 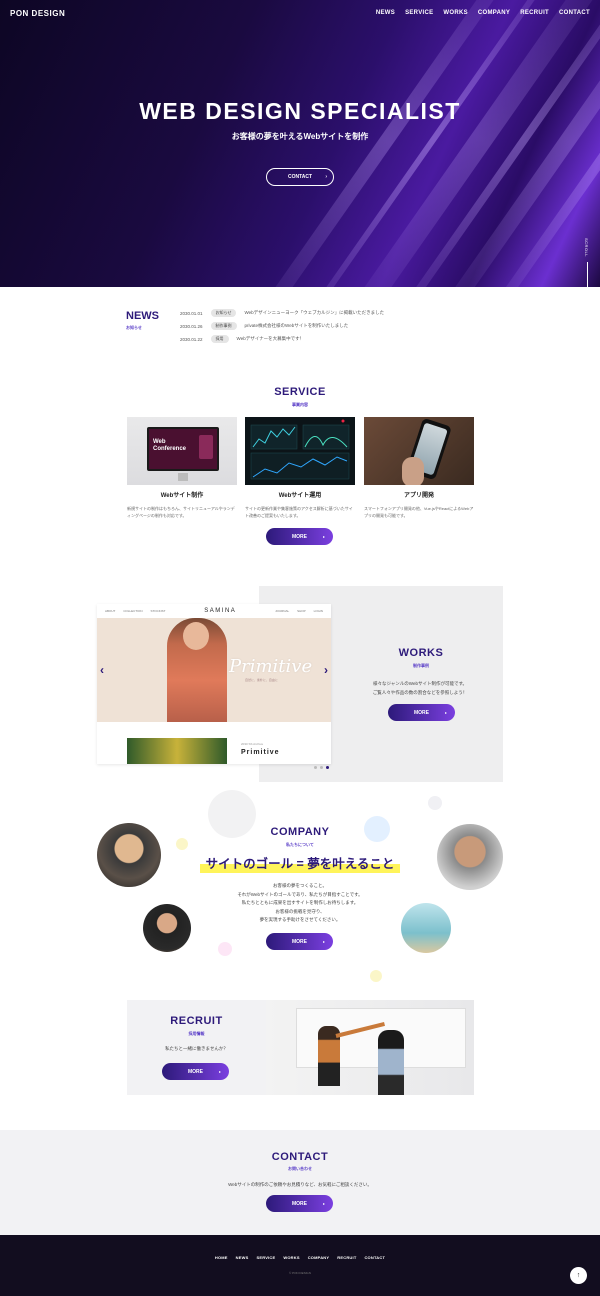 What do you see at coordinates (385, 13) in the screenshot?
I see `nav-news: NEWS` at bounding box center [385, 13].